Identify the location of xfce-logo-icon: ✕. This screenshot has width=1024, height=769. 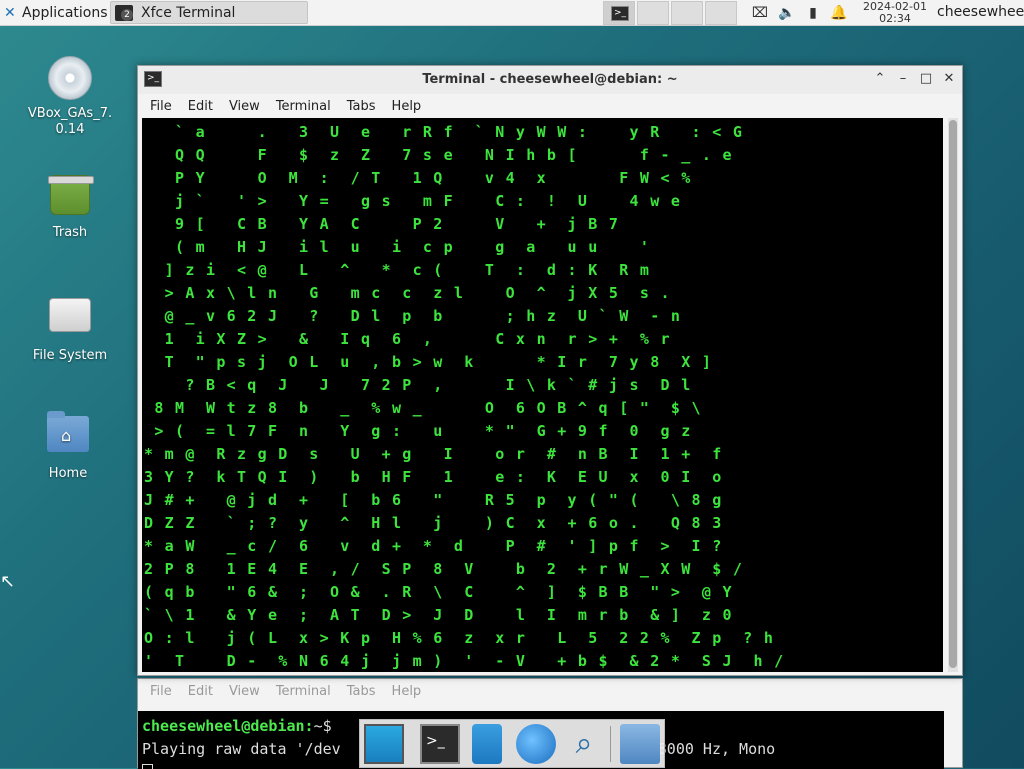
(10, 13).